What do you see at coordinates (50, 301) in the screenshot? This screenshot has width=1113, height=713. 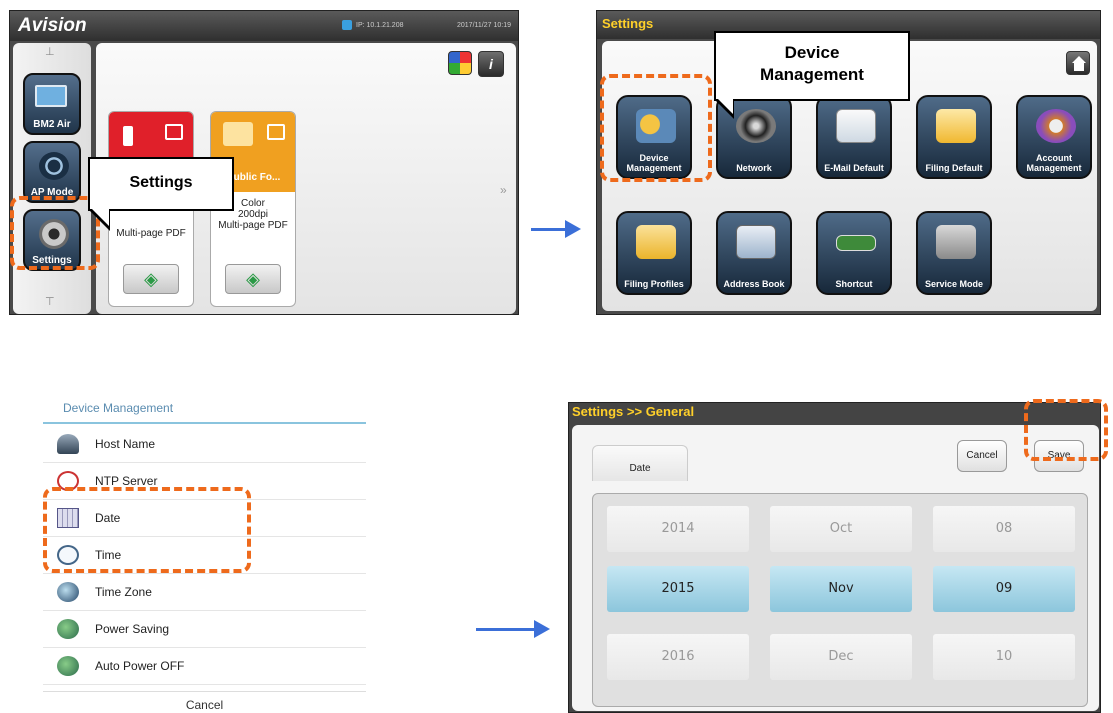 I see `scroll-down-icon: ⊤` at bounding box center [50, 301].